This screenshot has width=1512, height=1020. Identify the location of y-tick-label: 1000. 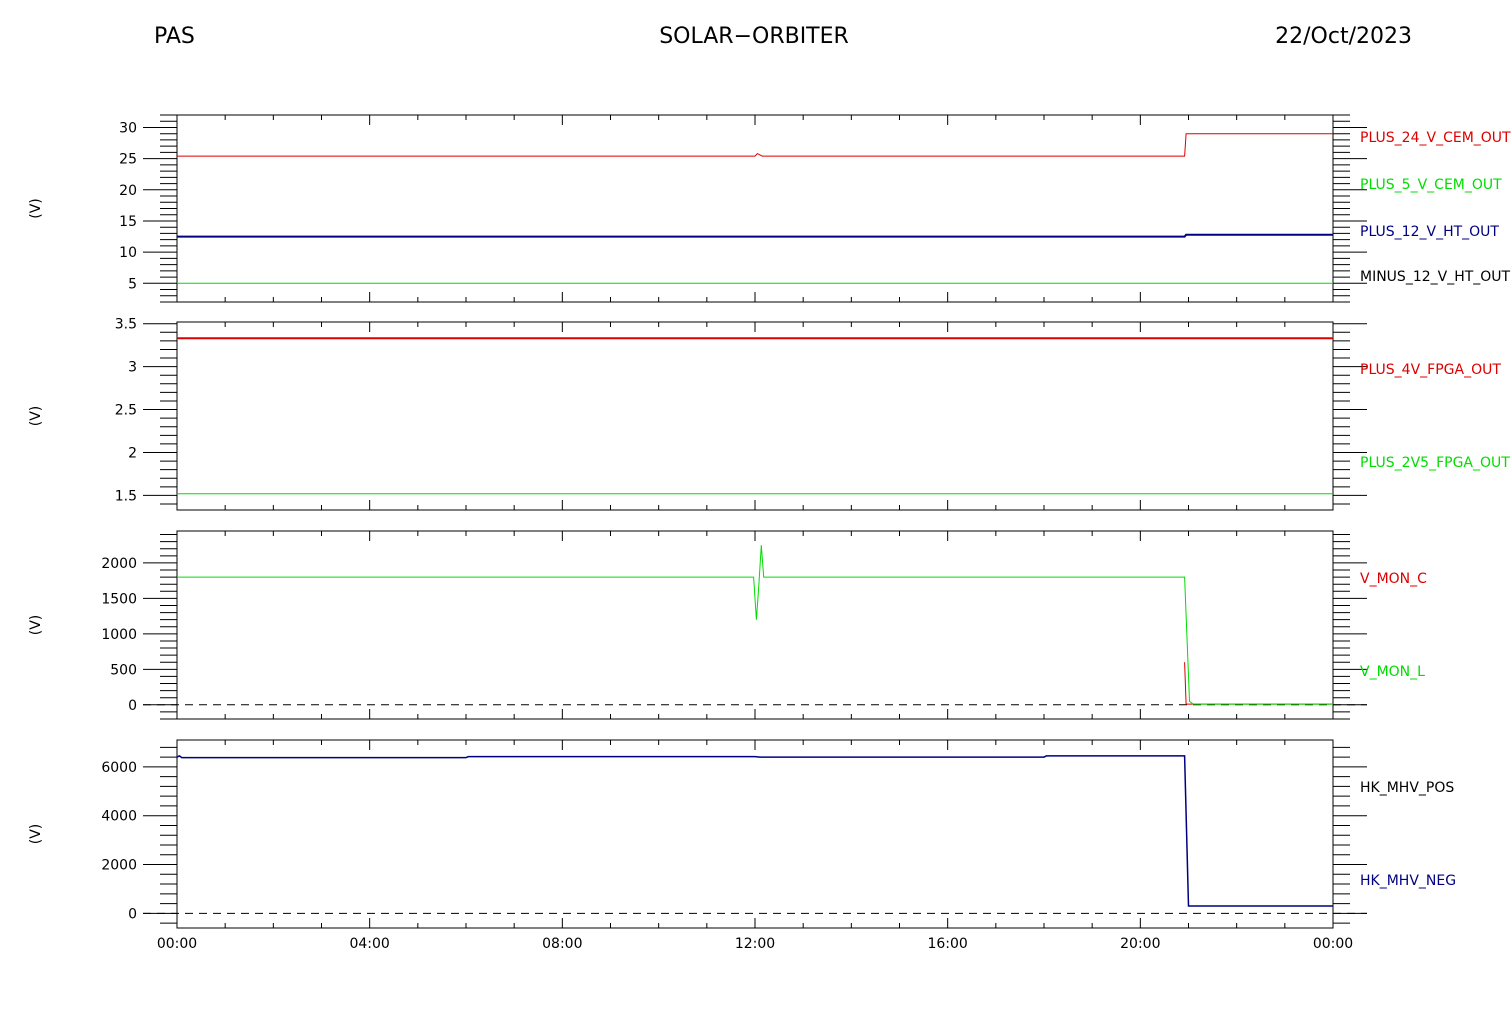
(119, 635).